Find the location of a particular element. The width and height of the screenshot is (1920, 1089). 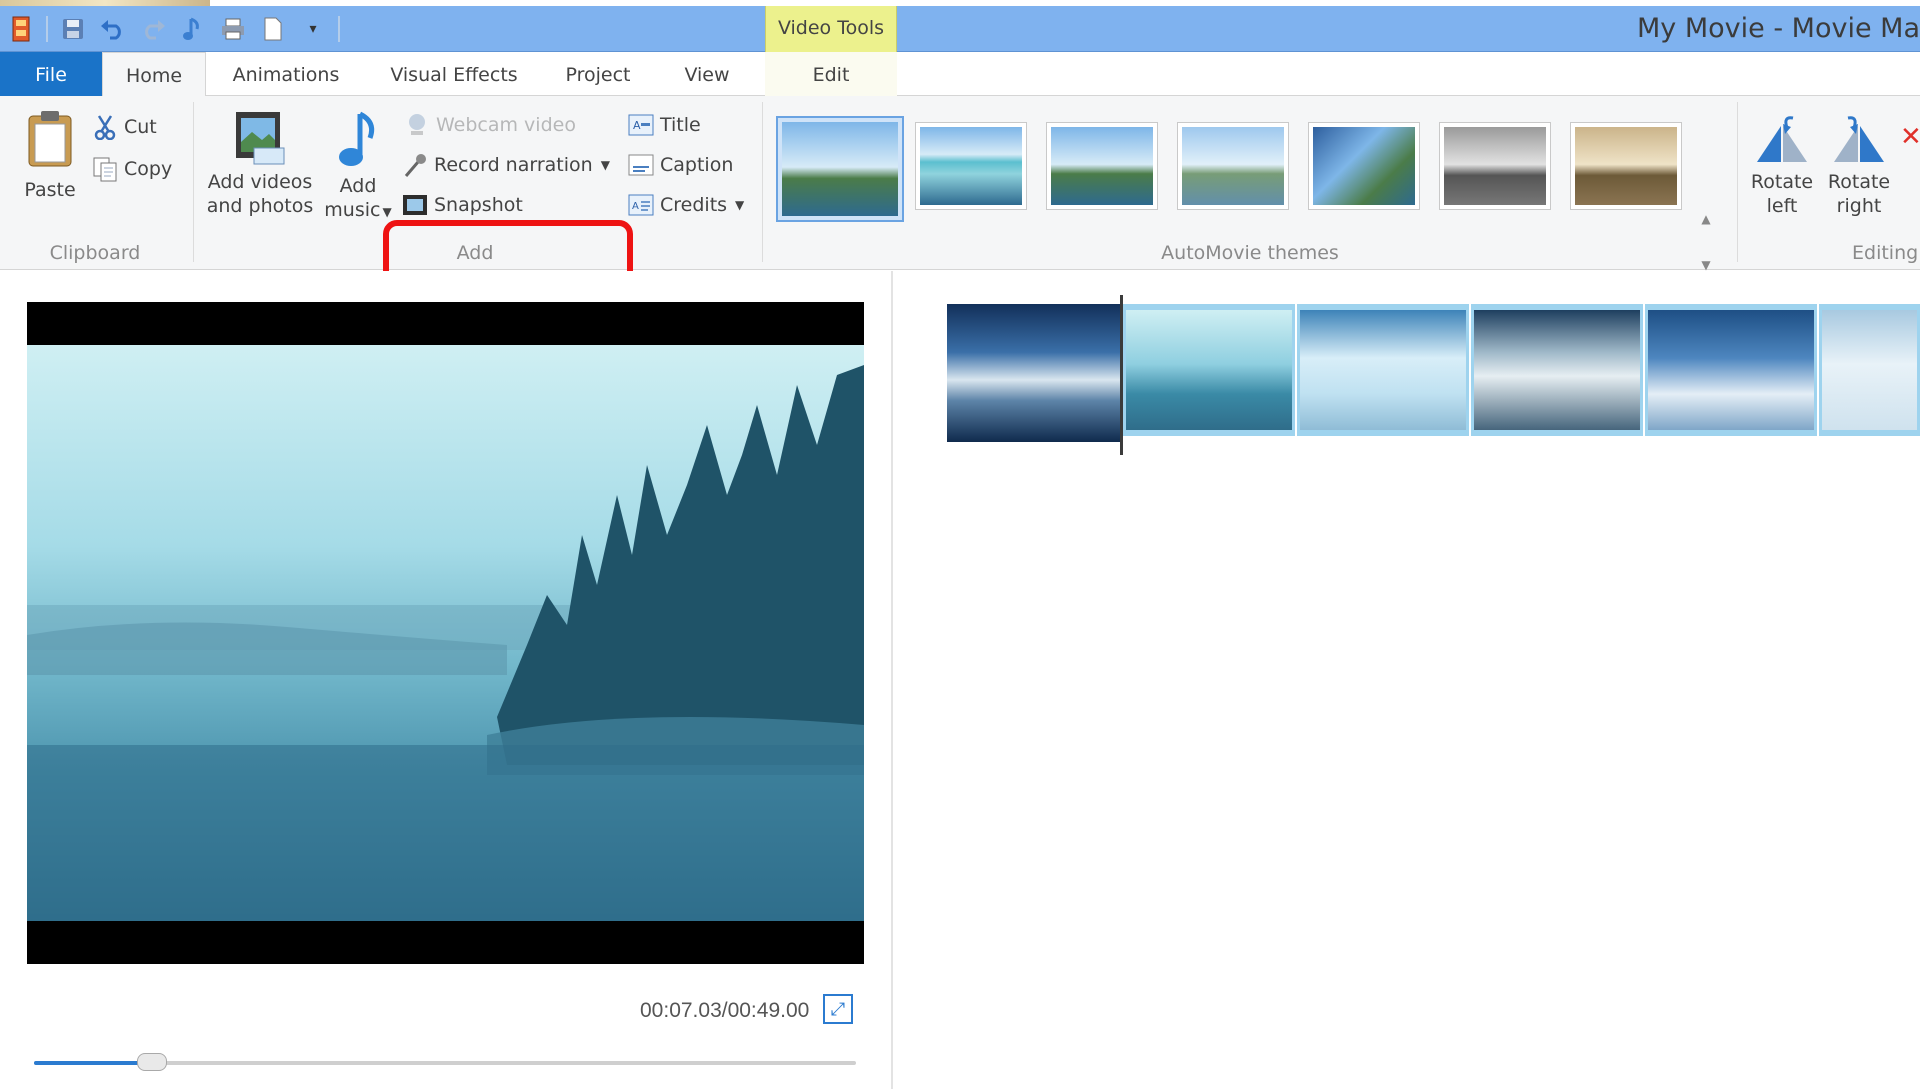

copy-icon is located at coordinates (105, 169).